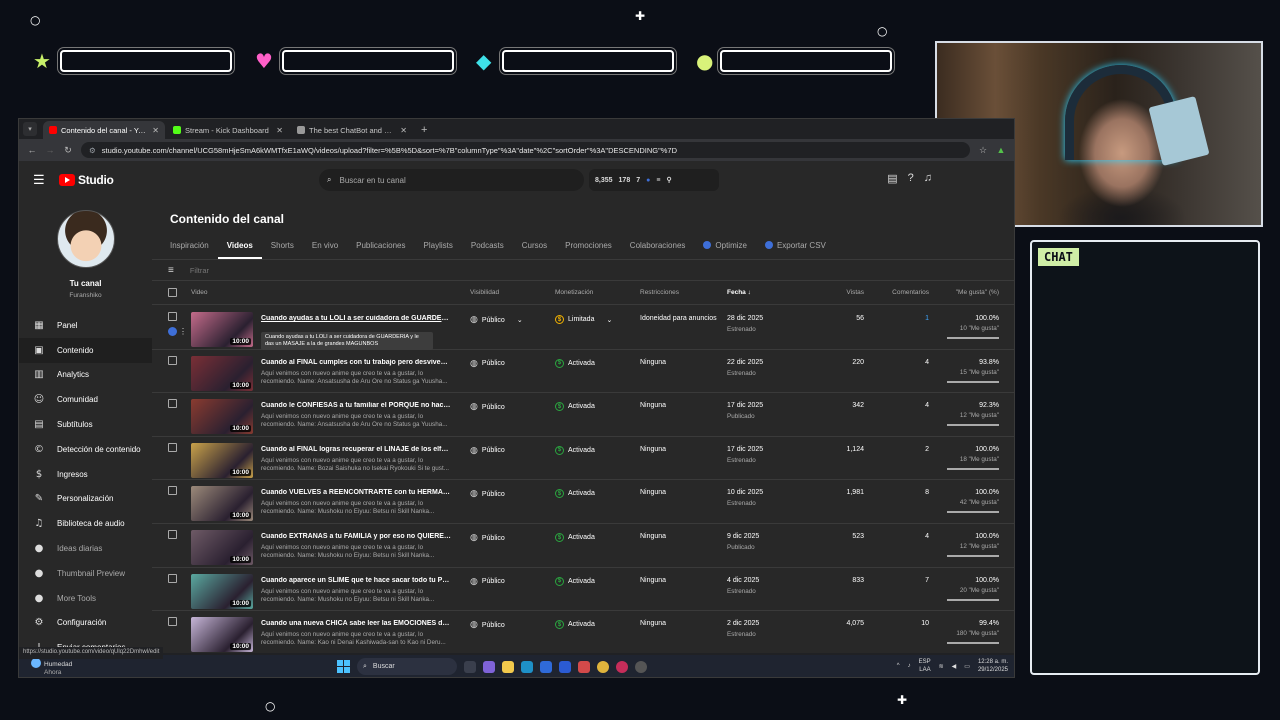  I want to click on notifications-icon: ♫, so click(928, 178).